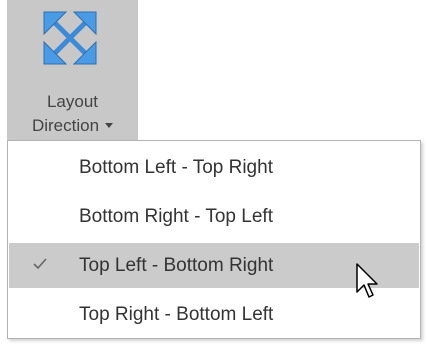 The height and width of the screenshot is (345, 428). I want to click on layout-direction-button: Layout Direction, so click(72, 70).